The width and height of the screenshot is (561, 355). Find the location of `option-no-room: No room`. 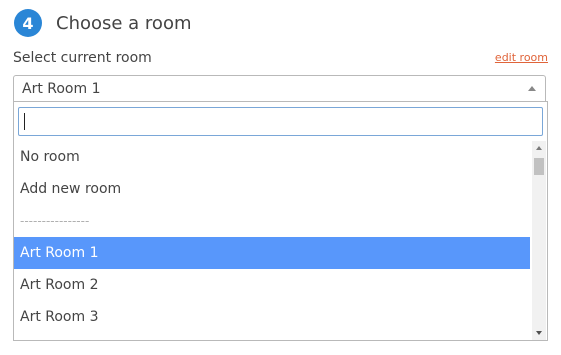

option-no-room: No room is located at coordinates (272, 157).